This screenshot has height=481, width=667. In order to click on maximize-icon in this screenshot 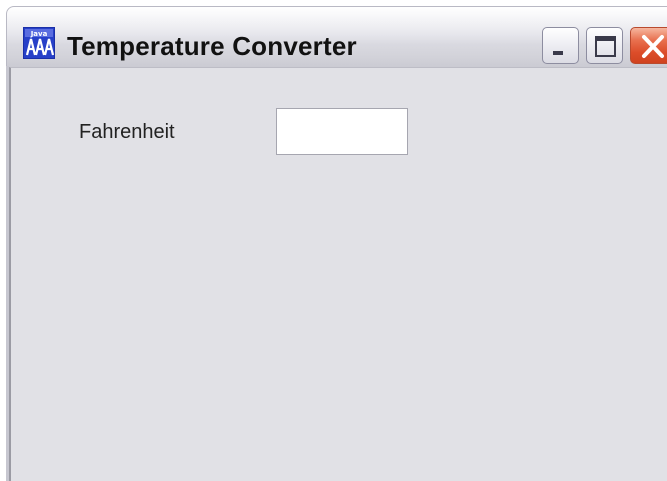, I will do `click(605, 46)`.